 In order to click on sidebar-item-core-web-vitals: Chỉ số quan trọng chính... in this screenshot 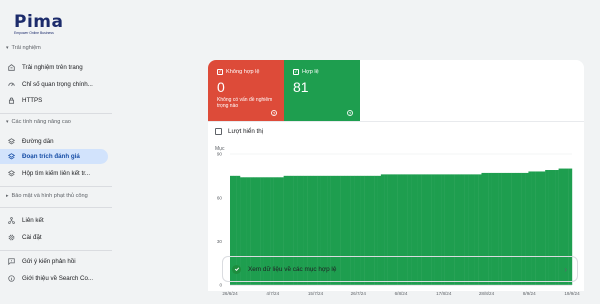, I will do `click(54, 84)`.